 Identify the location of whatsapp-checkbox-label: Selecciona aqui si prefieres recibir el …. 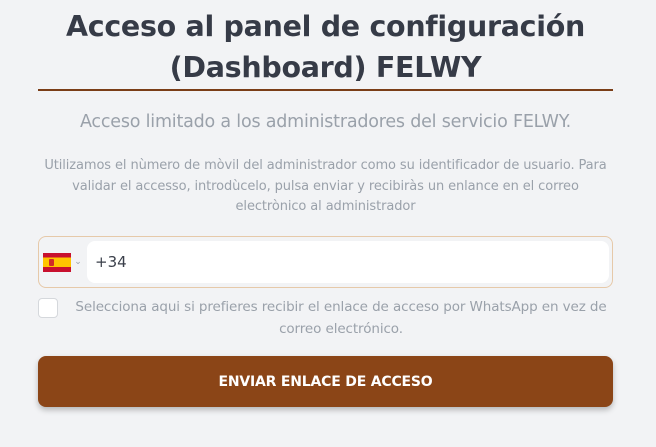
(341, 318).